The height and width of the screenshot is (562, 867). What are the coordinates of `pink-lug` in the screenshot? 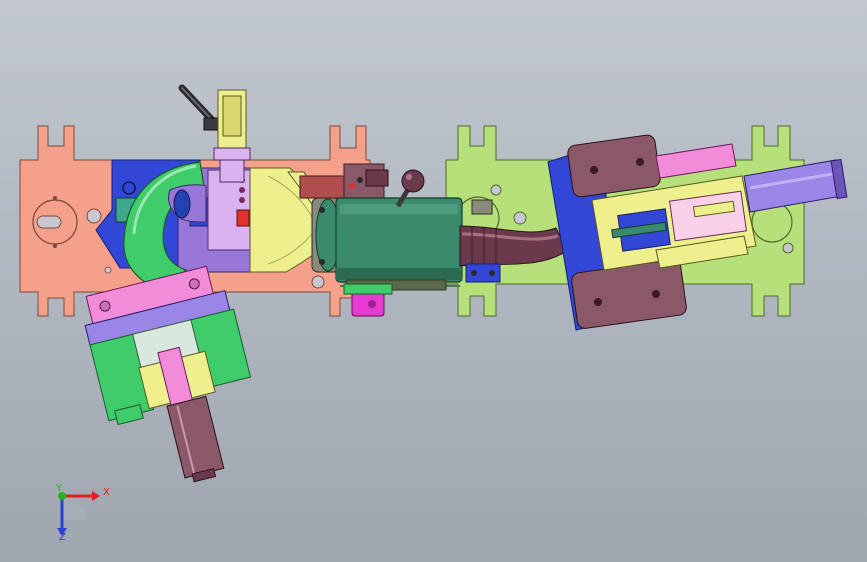 It's located at (368, 300).